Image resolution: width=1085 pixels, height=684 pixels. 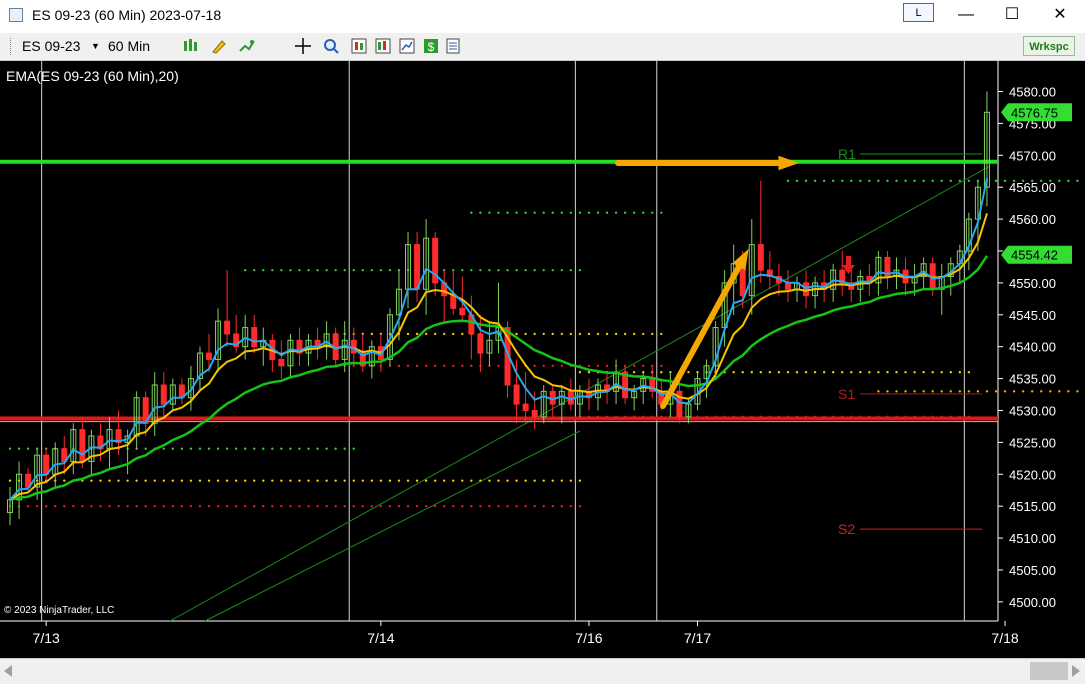 I want to click on layout-button: L, so click(x=918, y=12).